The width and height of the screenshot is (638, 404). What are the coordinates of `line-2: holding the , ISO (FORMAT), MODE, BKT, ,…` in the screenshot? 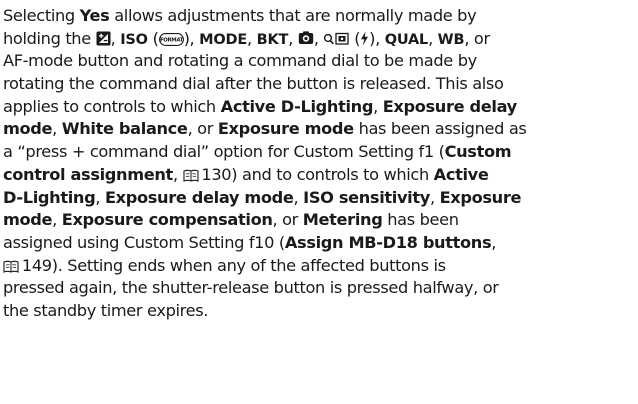 It's located at (318, 39).